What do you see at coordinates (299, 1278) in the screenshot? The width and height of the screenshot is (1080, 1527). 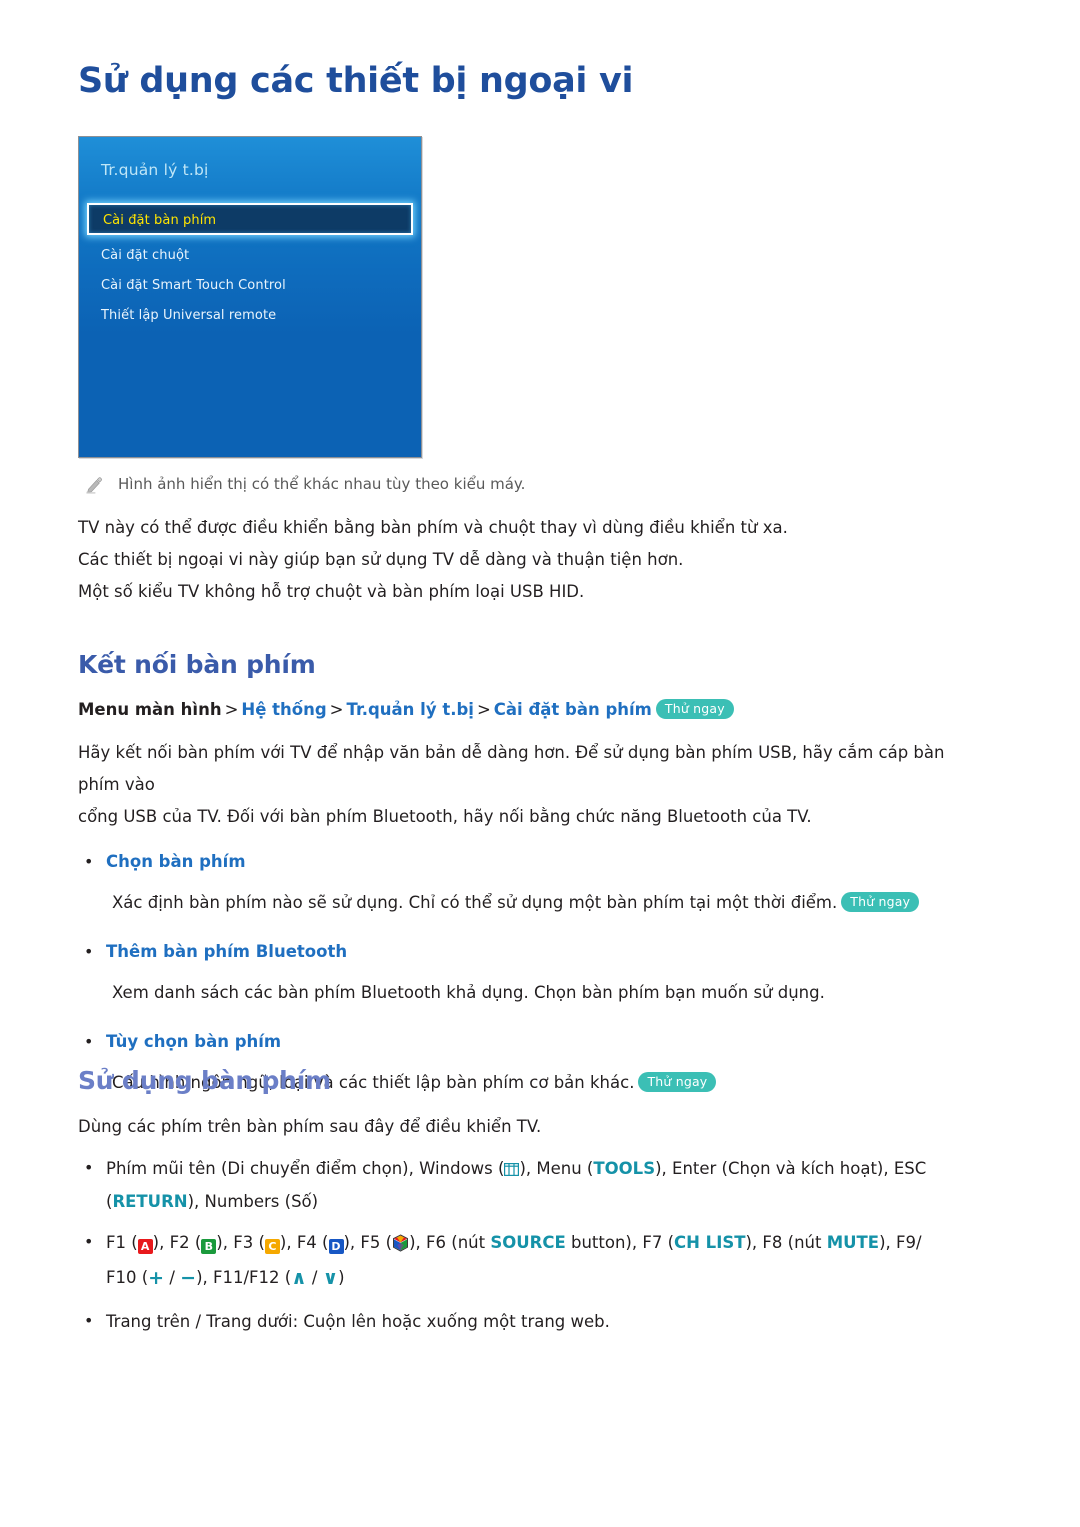 I see `channel-up-icon: ∧` at bounding box center [299, 1278].